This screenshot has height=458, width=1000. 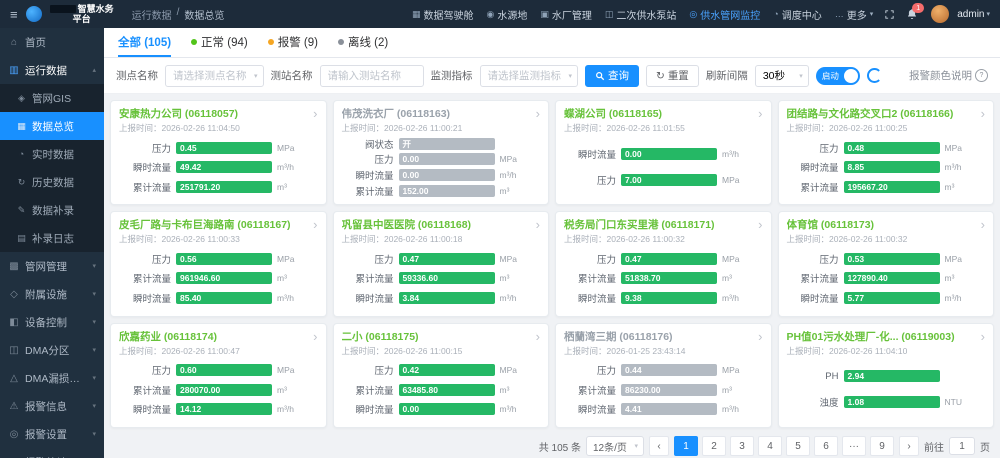 I want to click on metric-value-bar: 2.94, so click(x=891, y=376).